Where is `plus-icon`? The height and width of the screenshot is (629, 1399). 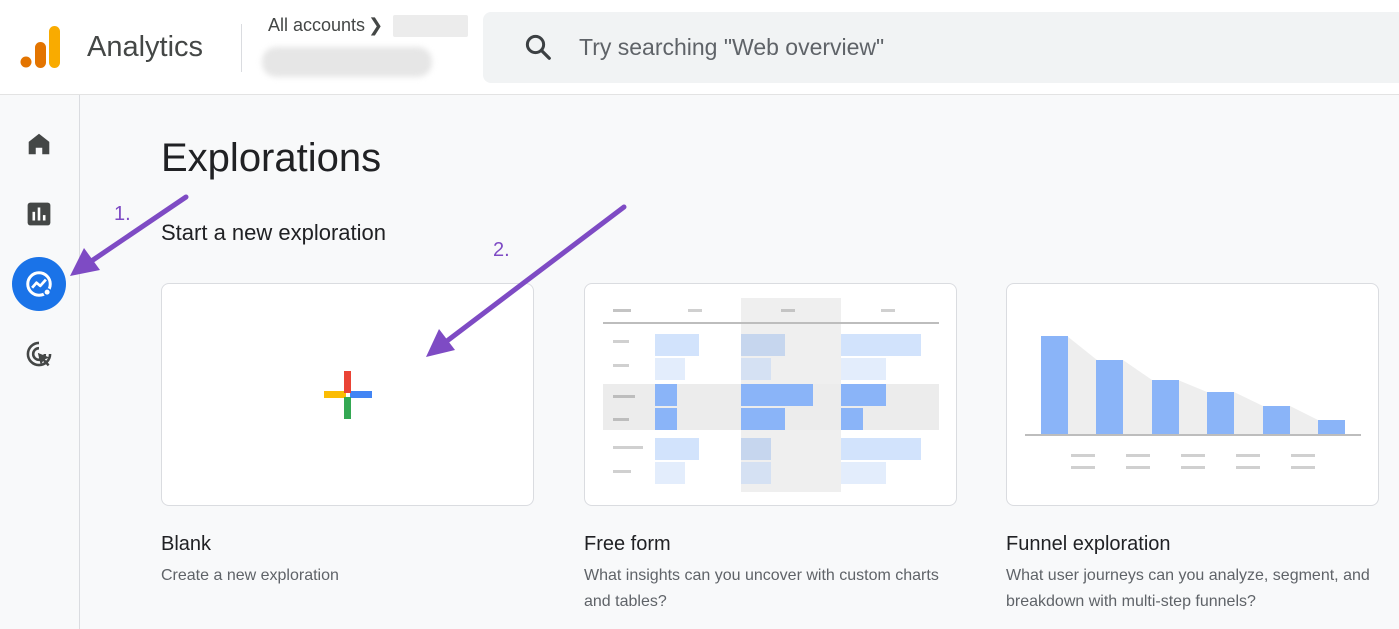 plus-icon is located at coordinates (348, 395).